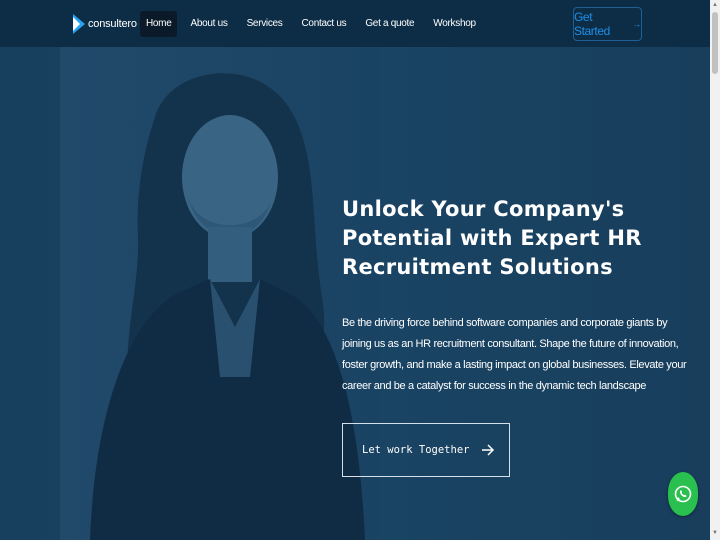 The width and height of the screenshot is (720, 540). Describe the element at coordinates (389, 24) in the screenshot. I see `nav-item-get-a-quote: Get a quote` at that location.